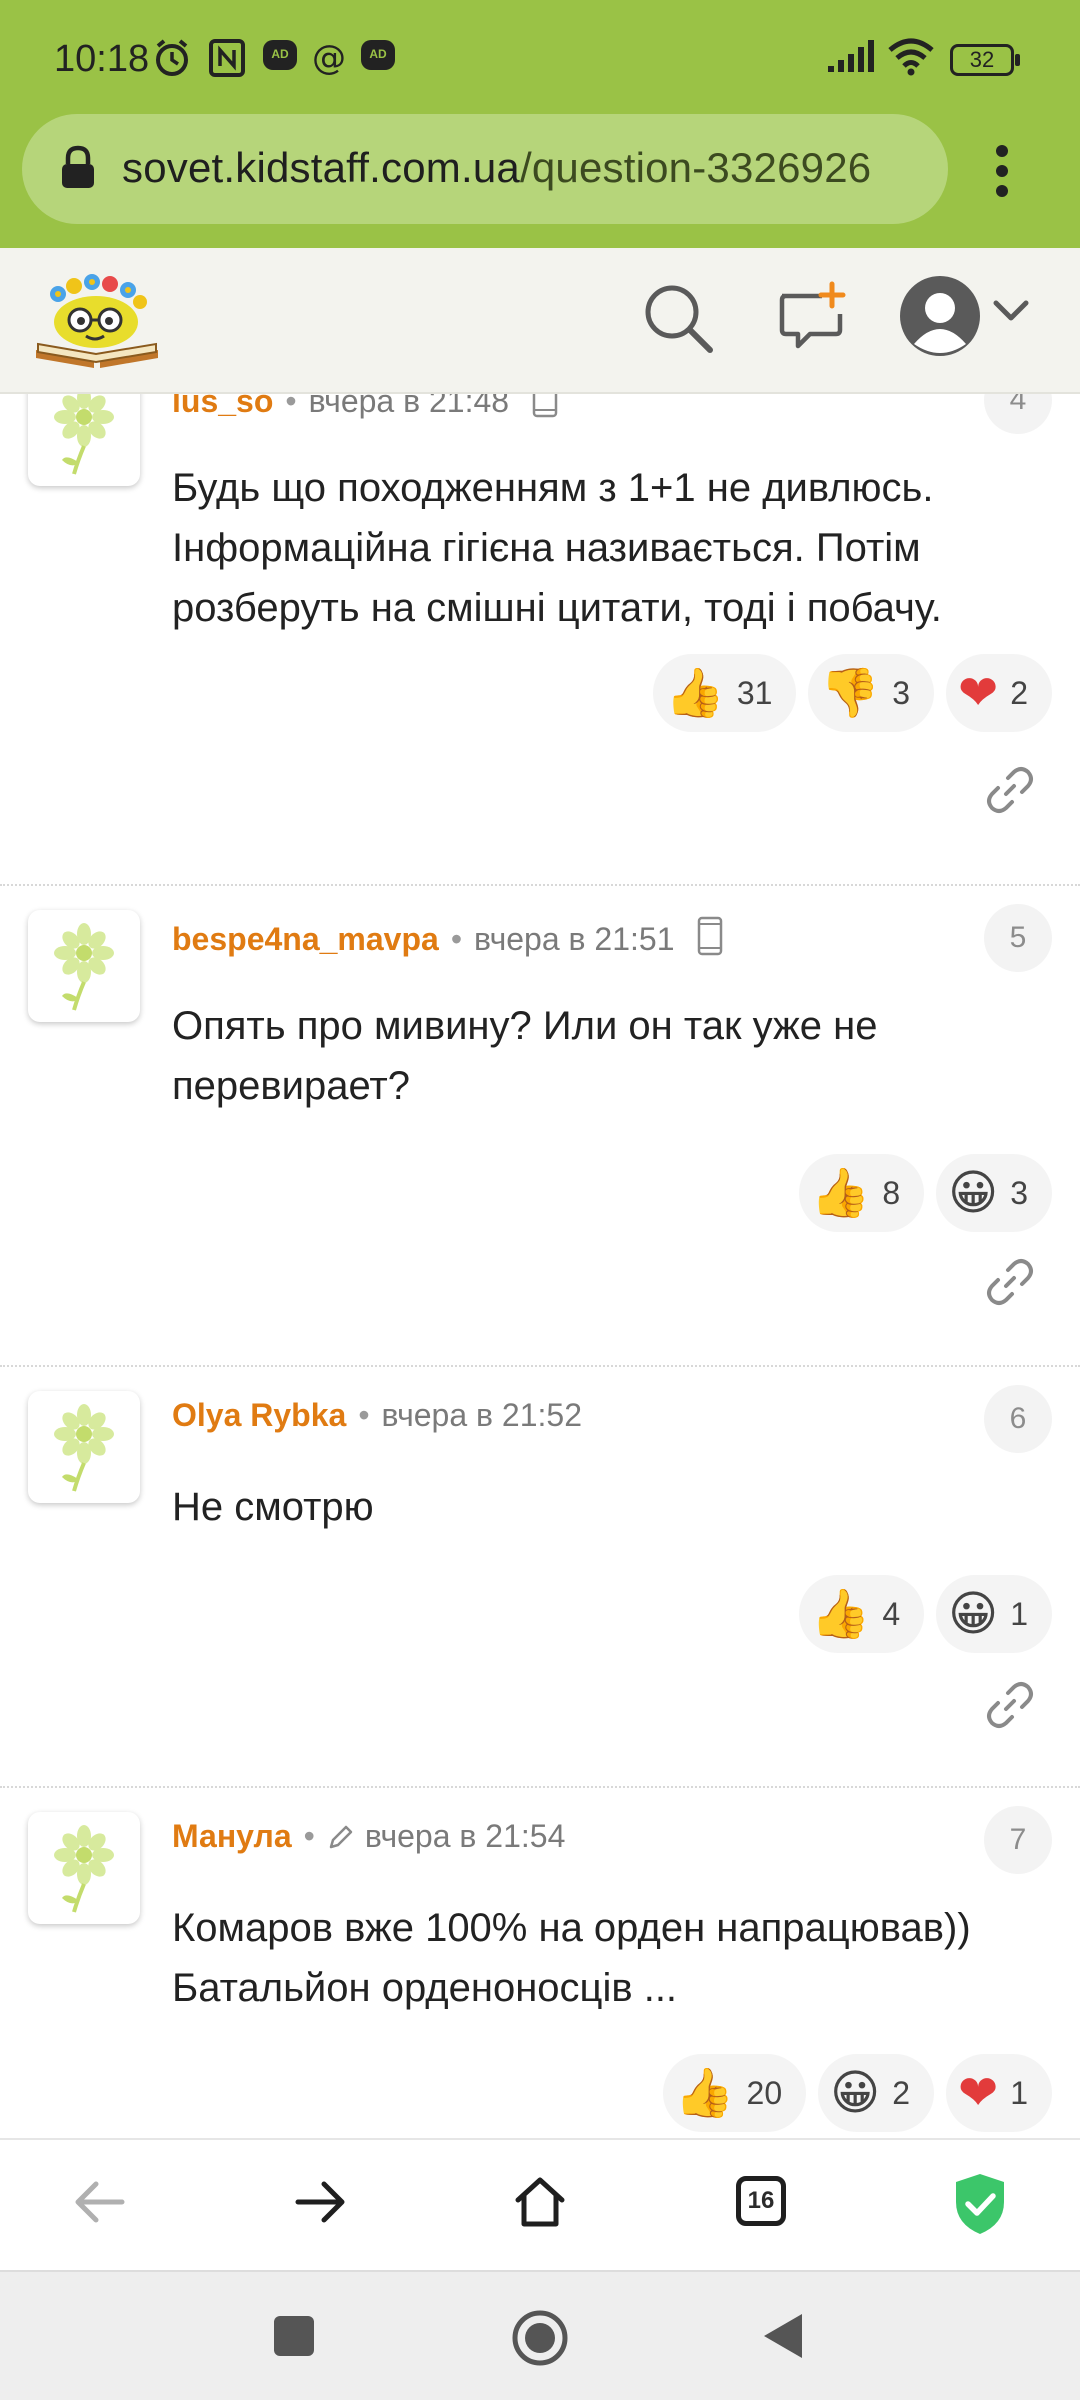  I want to click on system-nav-bar, so click(540, 2335).